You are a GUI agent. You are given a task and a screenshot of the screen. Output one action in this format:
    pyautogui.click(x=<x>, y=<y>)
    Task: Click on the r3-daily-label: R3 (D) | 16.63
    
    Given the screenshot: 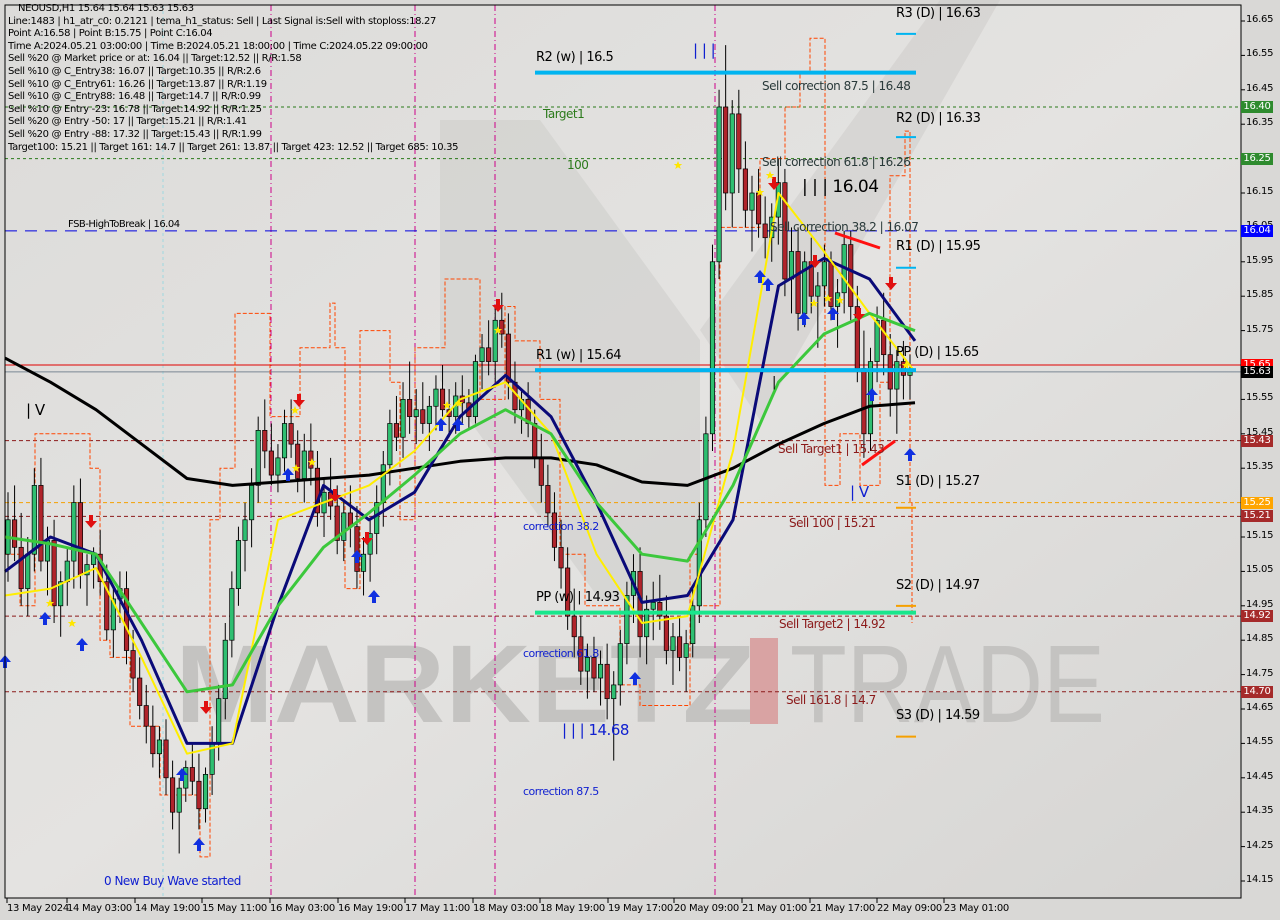 What is the action you would take?
    pyautogui.click(x=938, y=13)
    